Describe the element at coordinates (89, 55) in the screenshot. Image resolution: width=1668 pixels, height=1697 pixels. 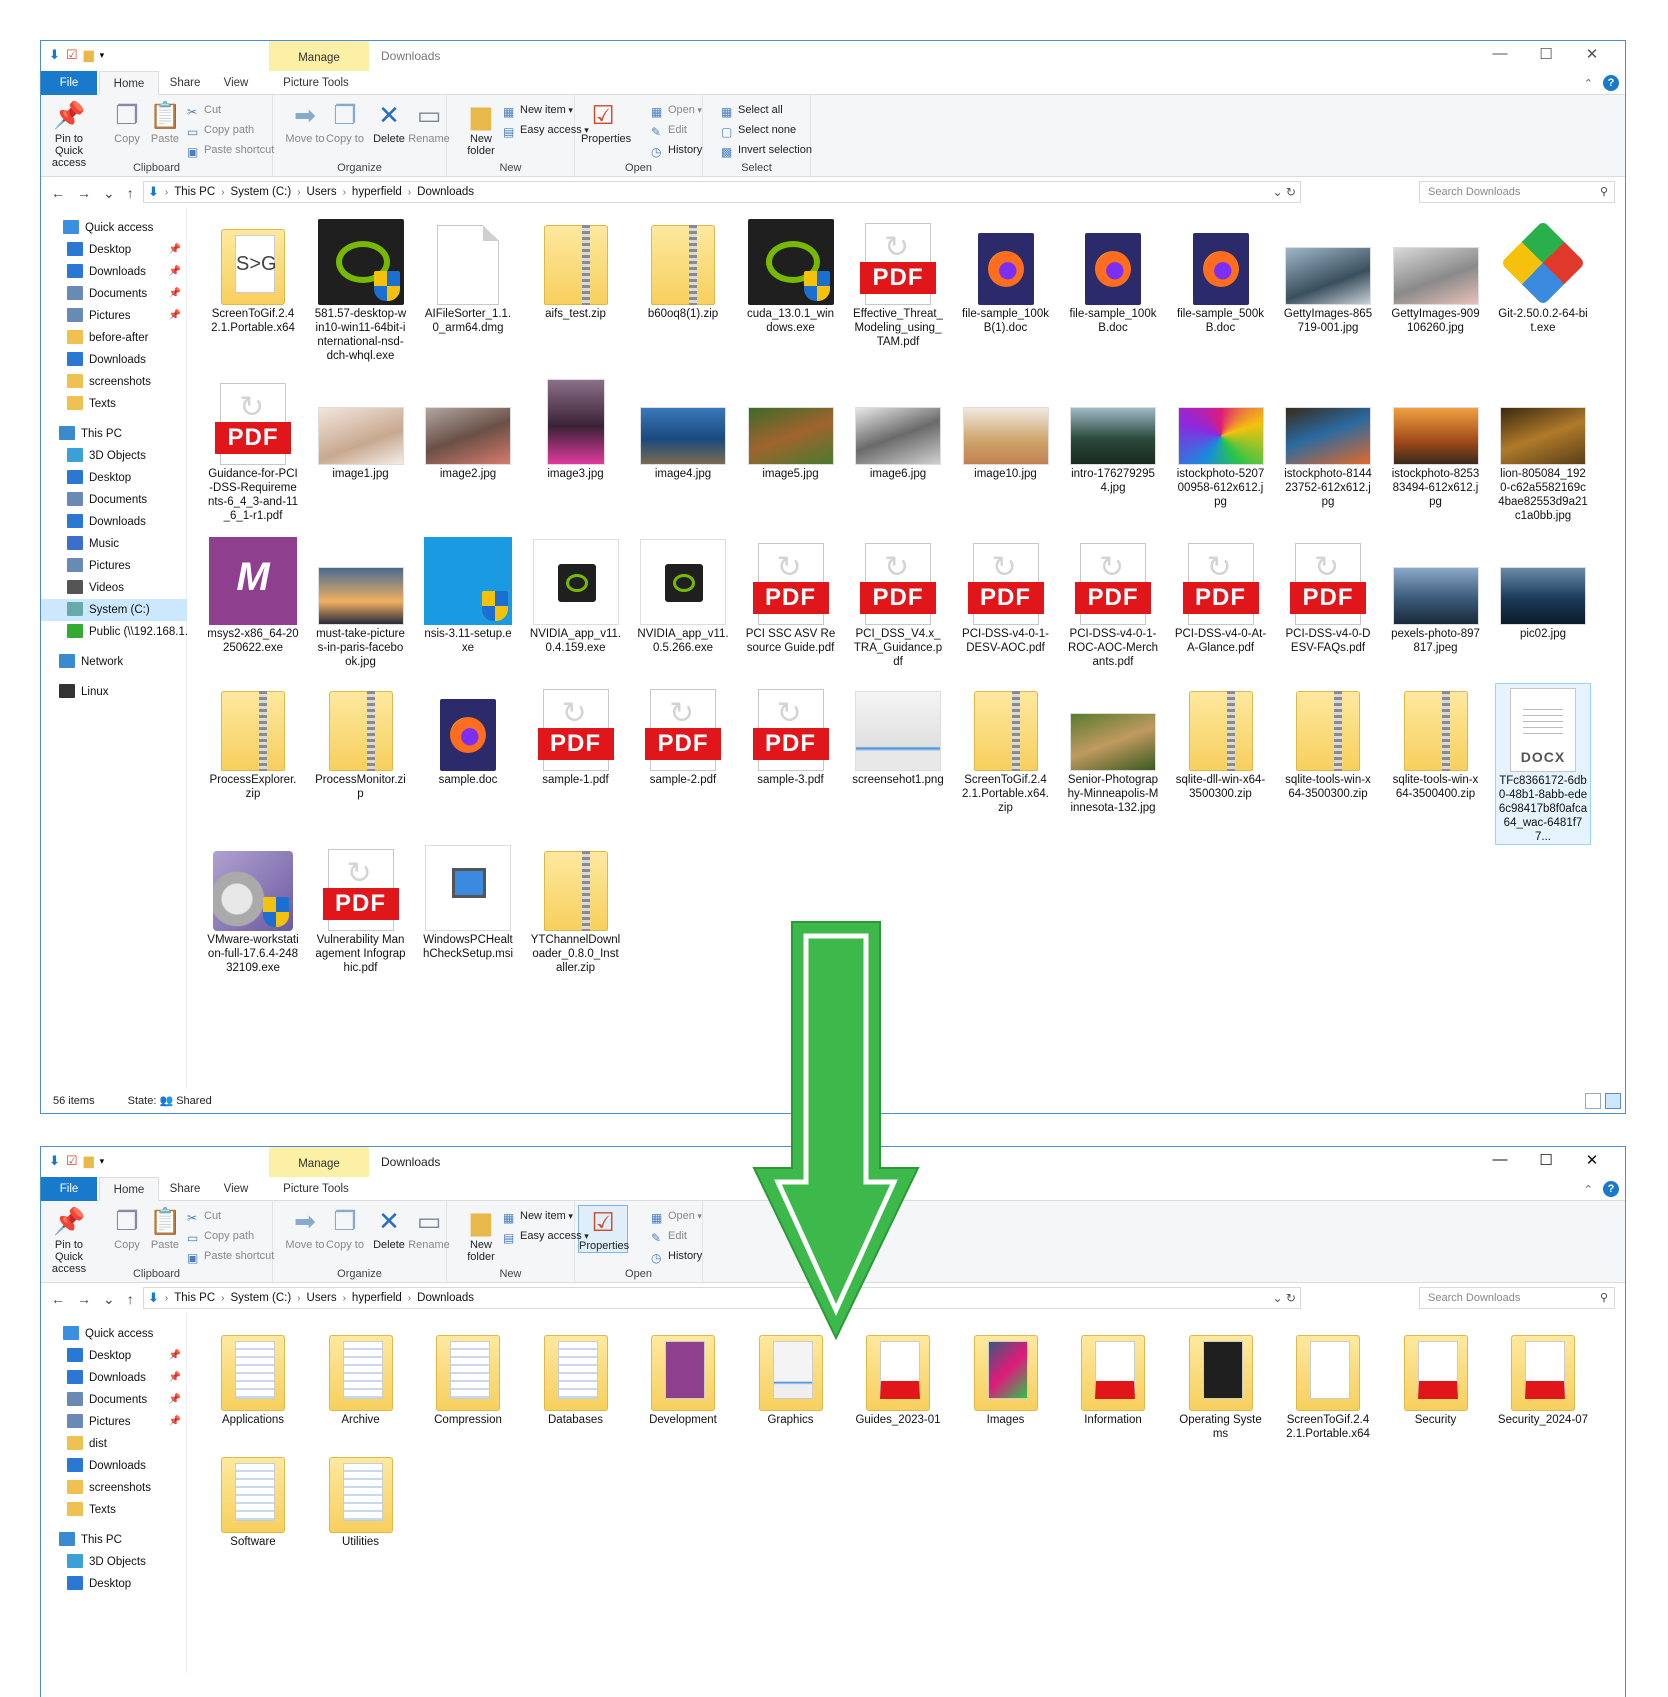
I see `folder-icon: ▆` at that location.